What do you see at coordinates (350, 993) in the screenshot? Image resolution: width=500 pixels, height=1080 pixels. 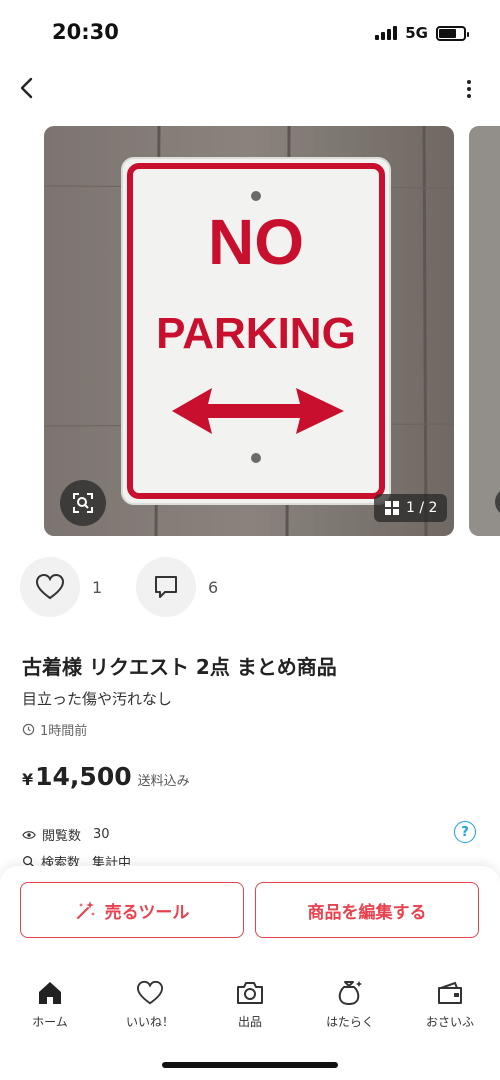 I see `money-bag-icon` at bounding box center [350, 993].